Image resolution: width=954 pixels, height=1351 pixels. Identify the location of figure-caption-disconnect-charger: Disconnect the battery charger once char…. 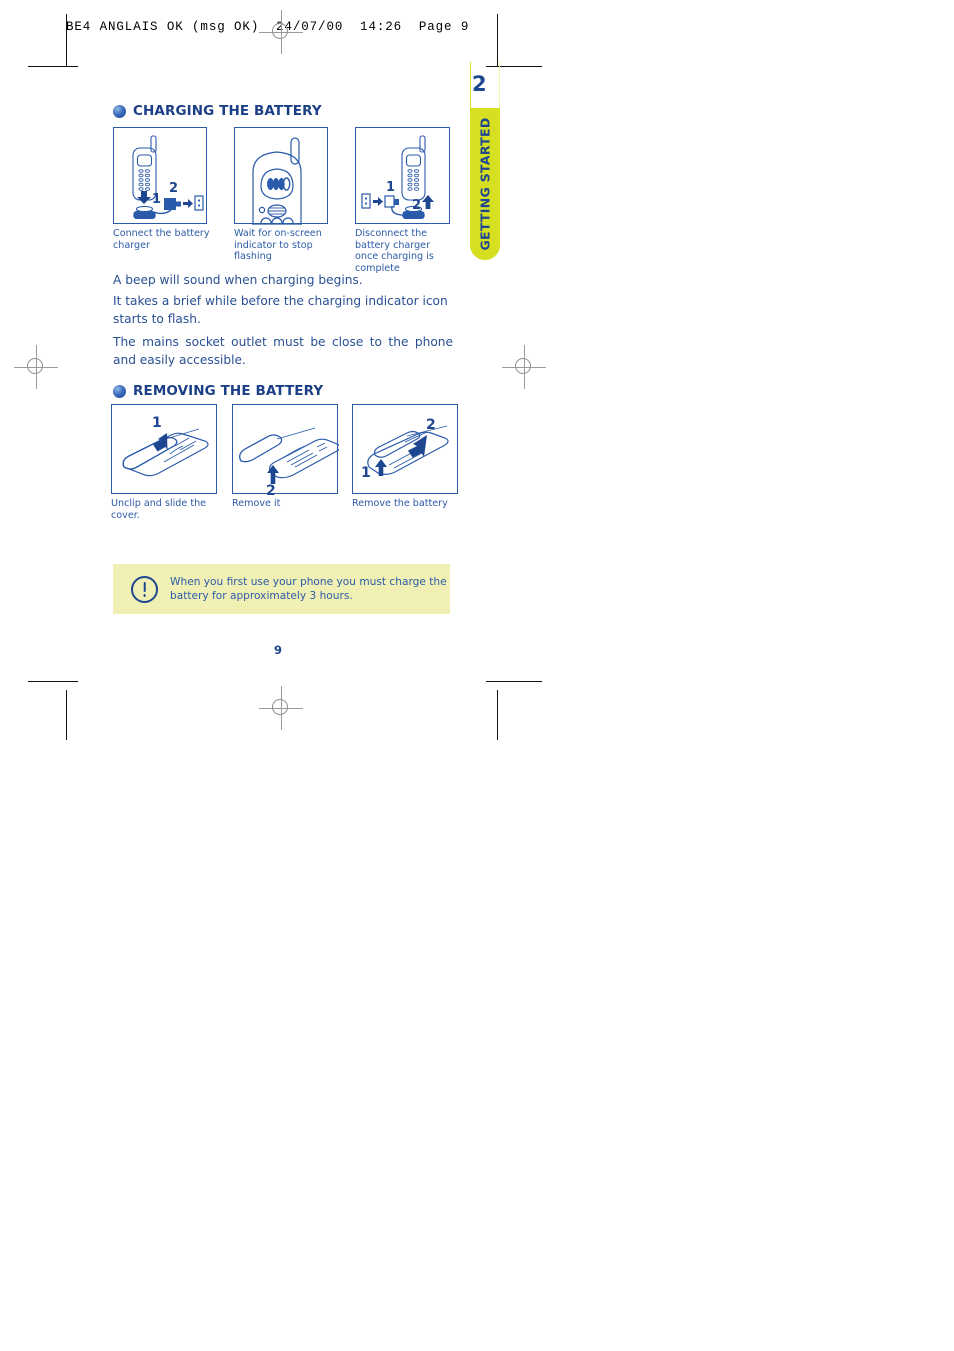
(394, 251).